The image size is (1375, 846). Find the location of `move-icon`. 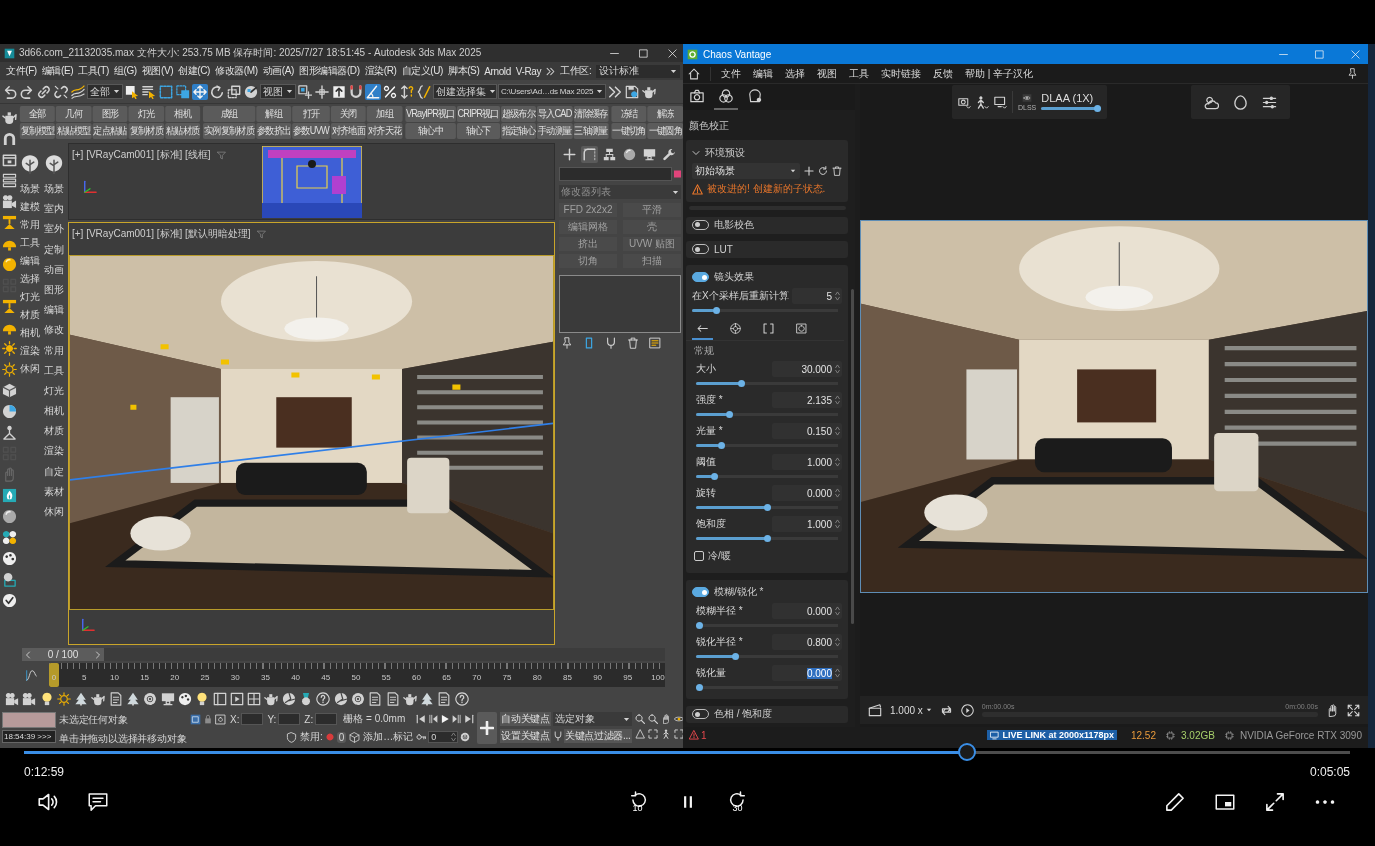

move-icon is located at coordinates (200, 91).